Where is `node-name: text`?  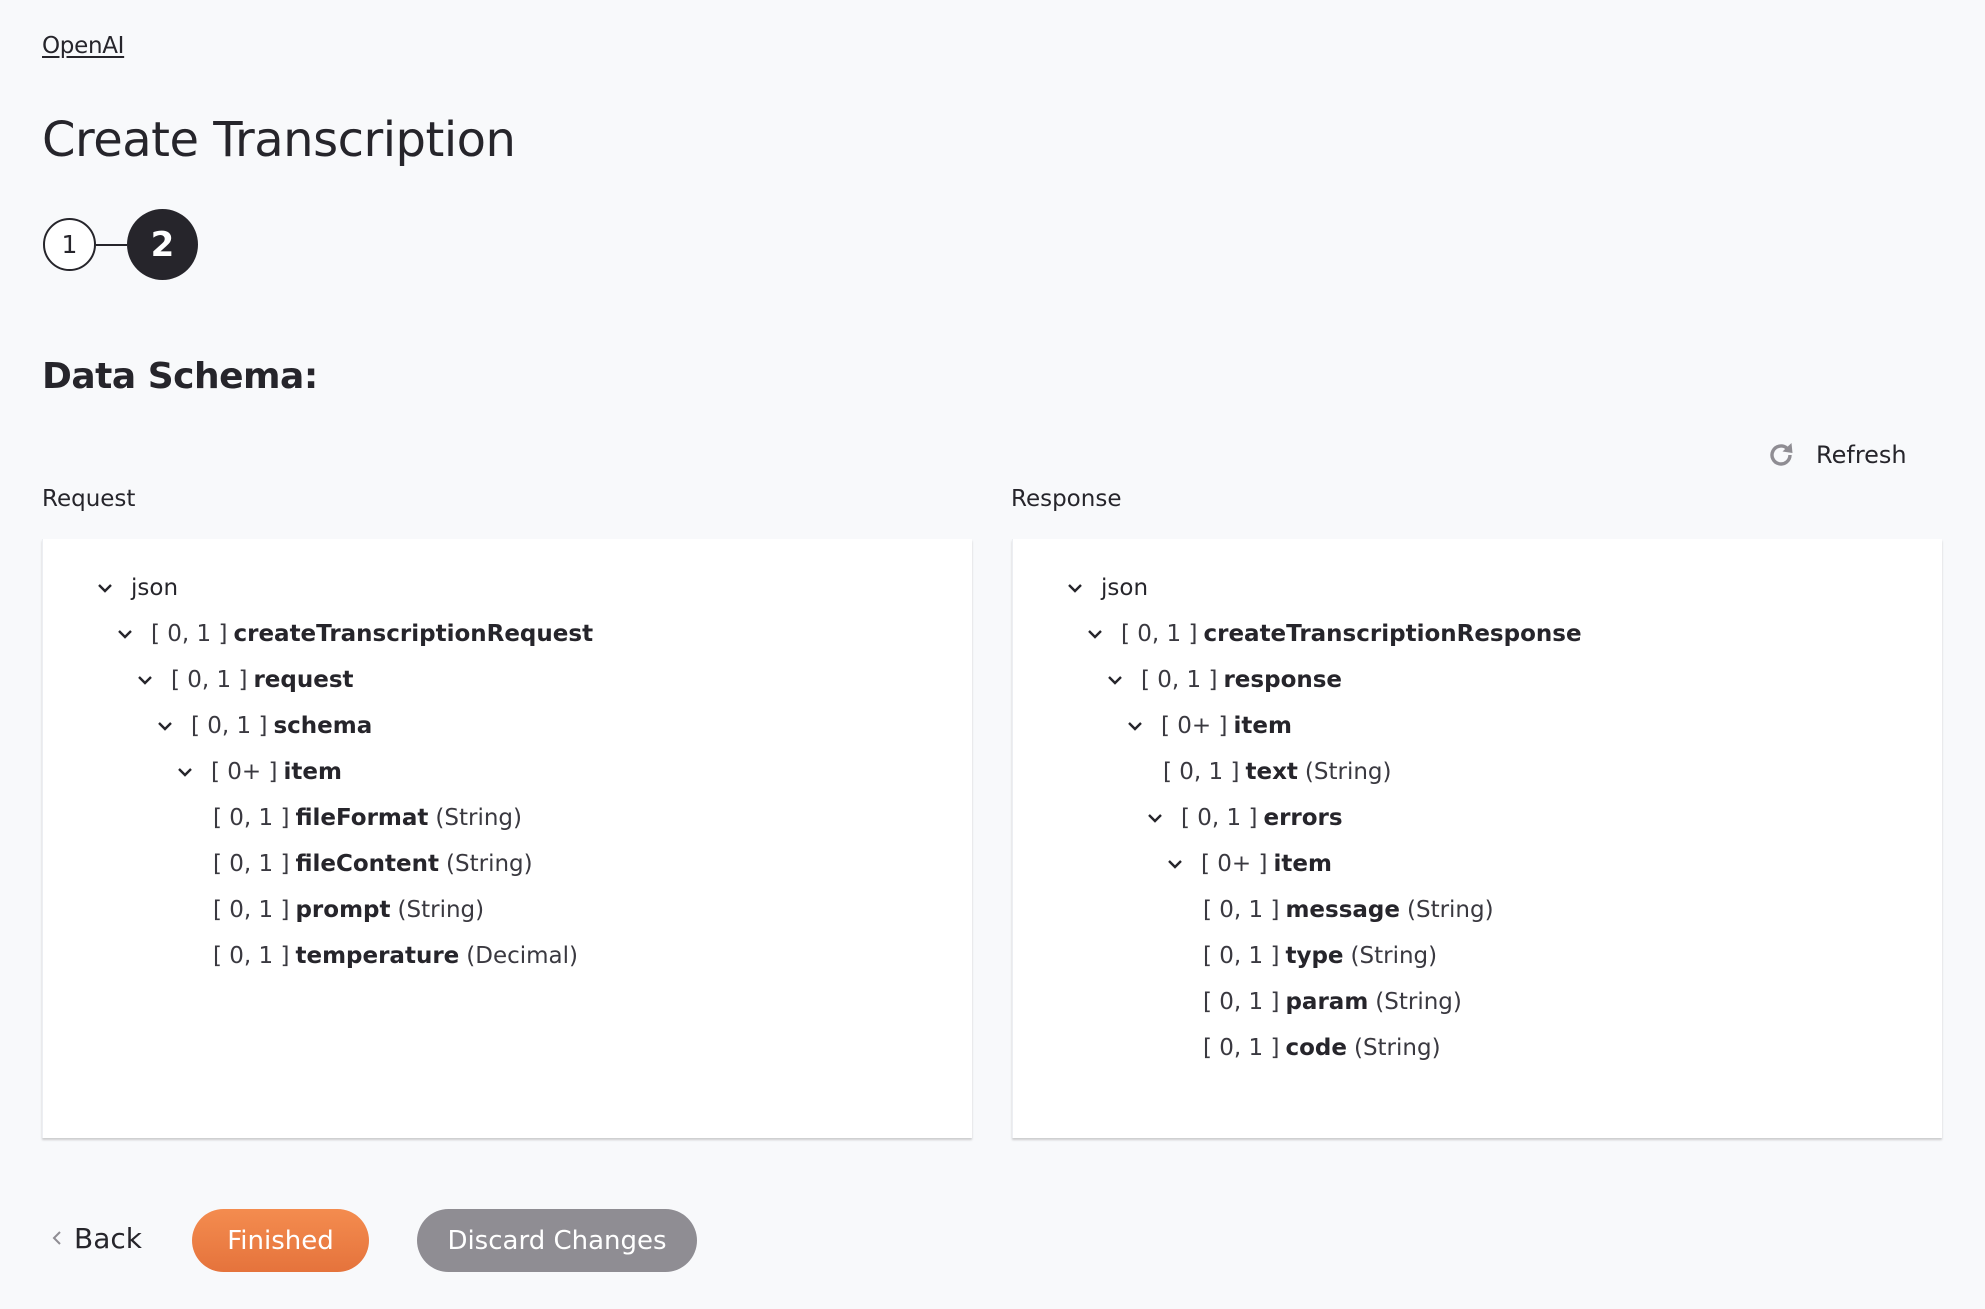 node-name: text is located at coordinates (1271, 772).